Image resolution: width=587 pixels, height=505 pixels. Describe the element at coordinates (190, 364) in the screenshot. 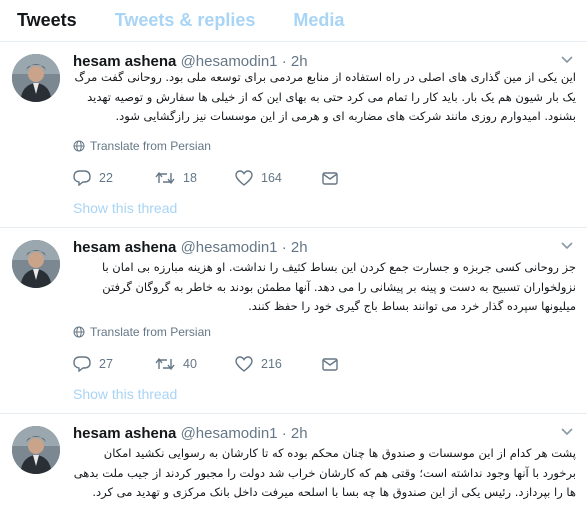

I see `retweet-count: 40` at that location.